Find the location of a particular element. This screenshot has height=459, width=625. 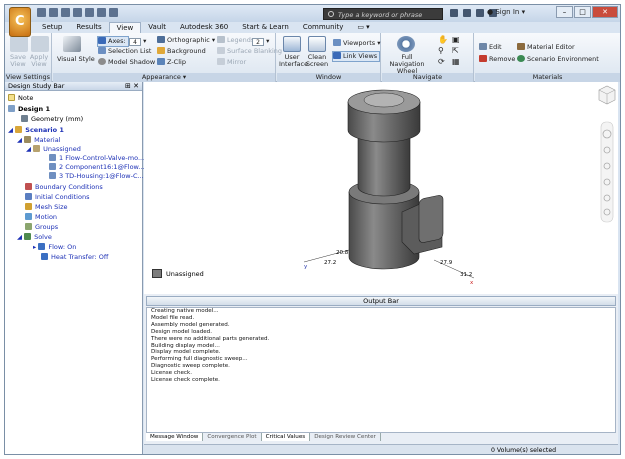

groups-icon is located at coordinates (28, 226).